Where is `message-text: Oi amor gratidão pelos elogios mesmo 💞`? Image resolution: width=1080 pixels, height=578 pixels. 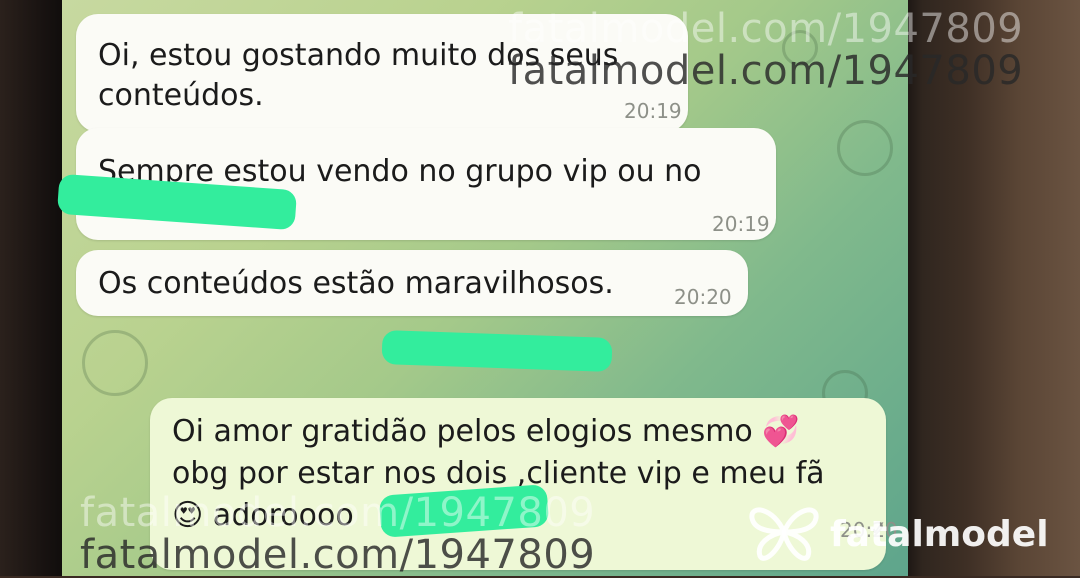 message-text: Oi amor gratidão pelos elogios mesmo 💞 is located at coordinates (486, 431).